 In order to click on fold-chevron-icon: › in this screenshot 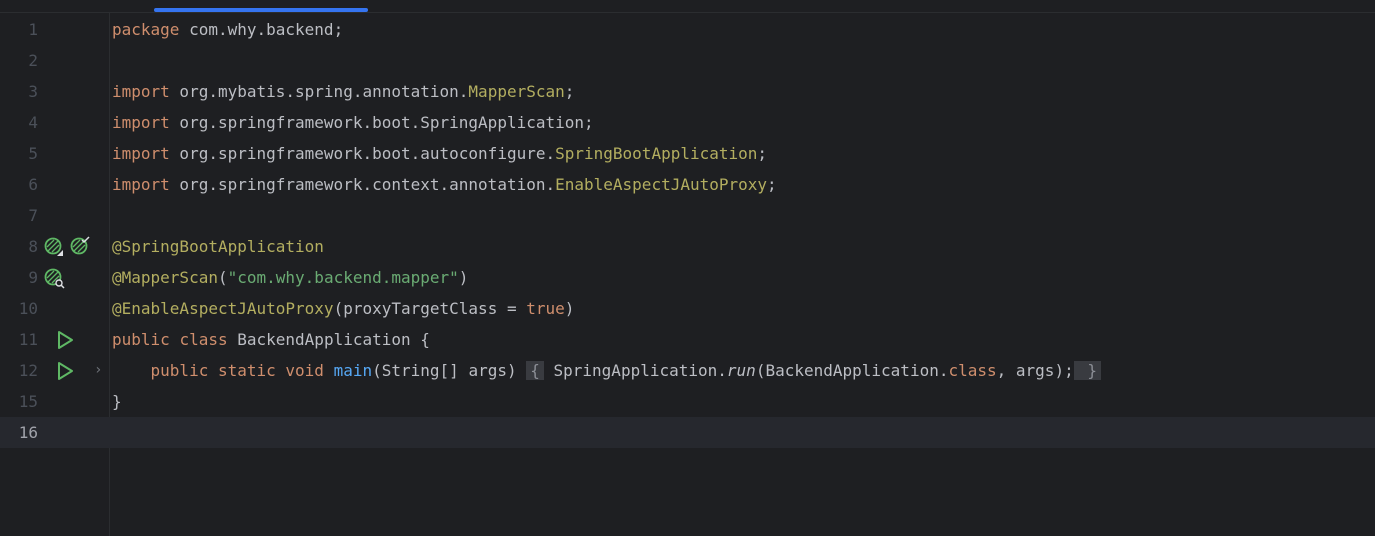, I will do `click(98, 370)`.